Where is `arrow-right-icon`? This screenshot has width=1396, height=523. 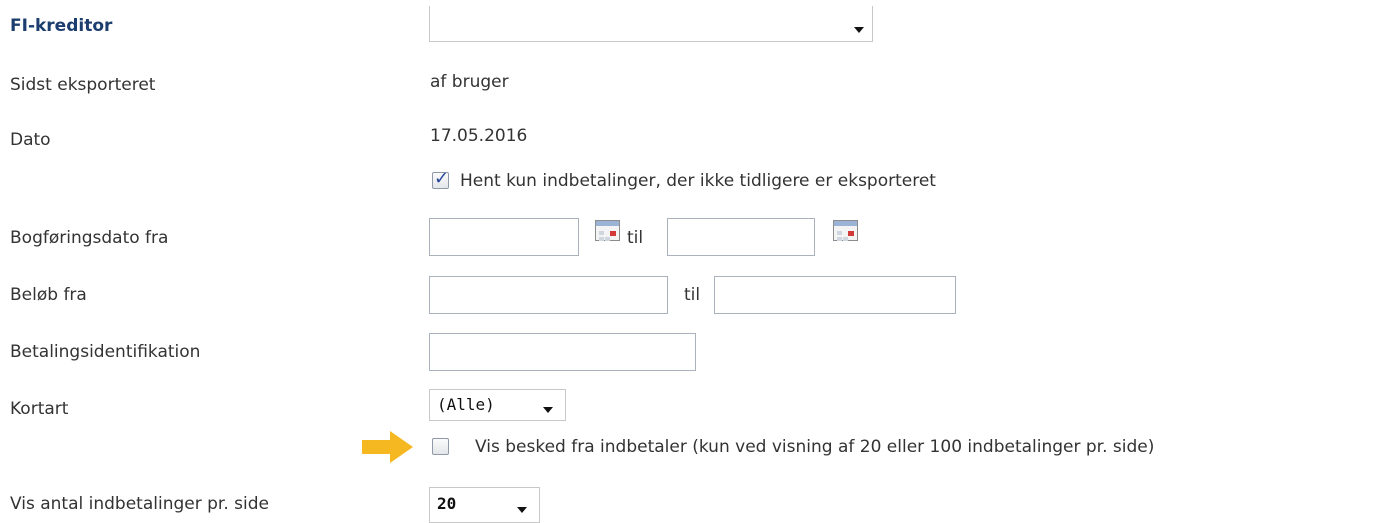 arrow-right-icon is located at coordinates (387, 447).